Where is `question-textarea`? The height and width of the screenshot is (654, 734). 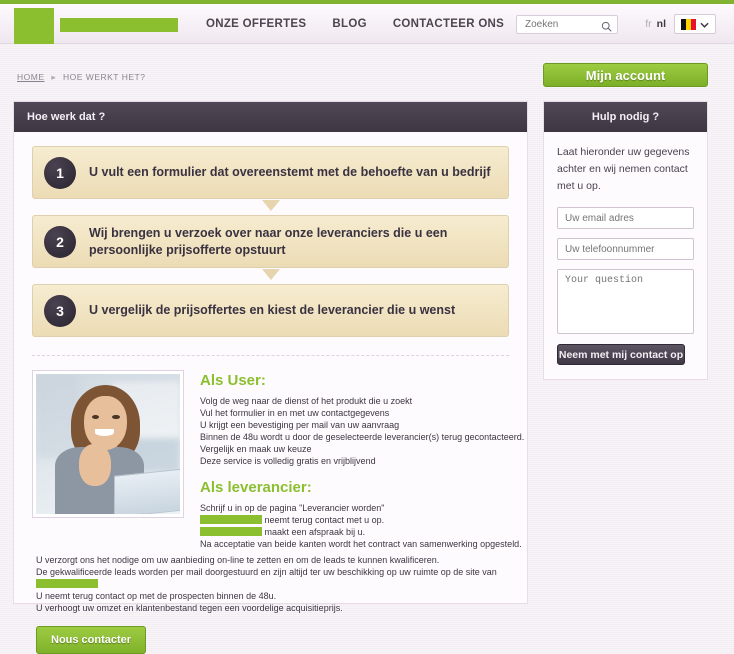 question-textarea is located at coordinates (625, 301).